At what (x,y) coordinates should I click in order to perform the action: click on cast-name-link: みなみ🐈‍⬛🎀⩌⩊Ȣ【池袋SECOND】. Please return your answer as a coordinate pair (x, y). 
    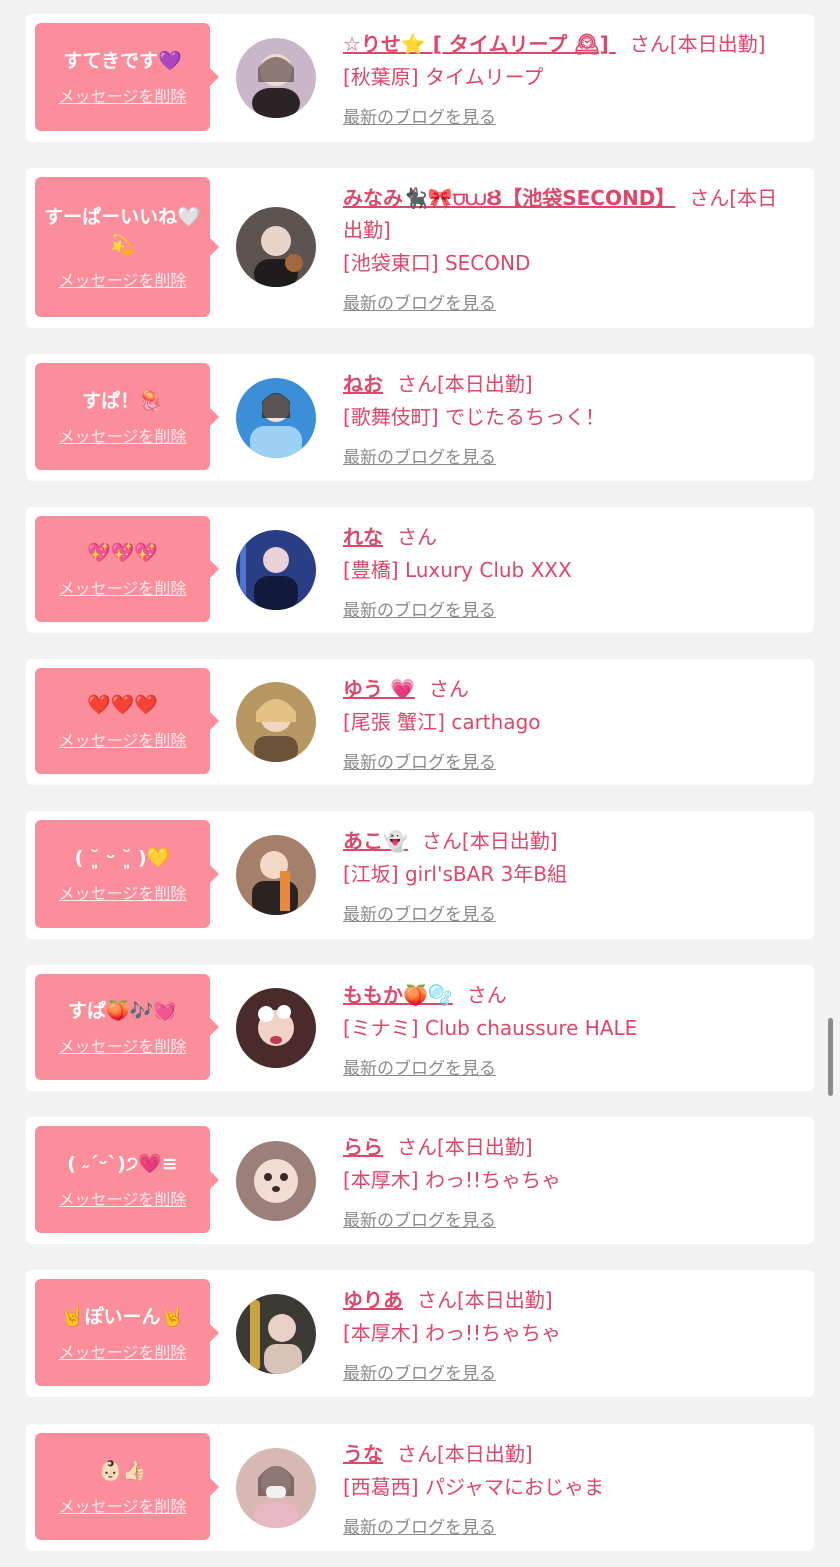
    Looking at the image, I should click on (509, 198).